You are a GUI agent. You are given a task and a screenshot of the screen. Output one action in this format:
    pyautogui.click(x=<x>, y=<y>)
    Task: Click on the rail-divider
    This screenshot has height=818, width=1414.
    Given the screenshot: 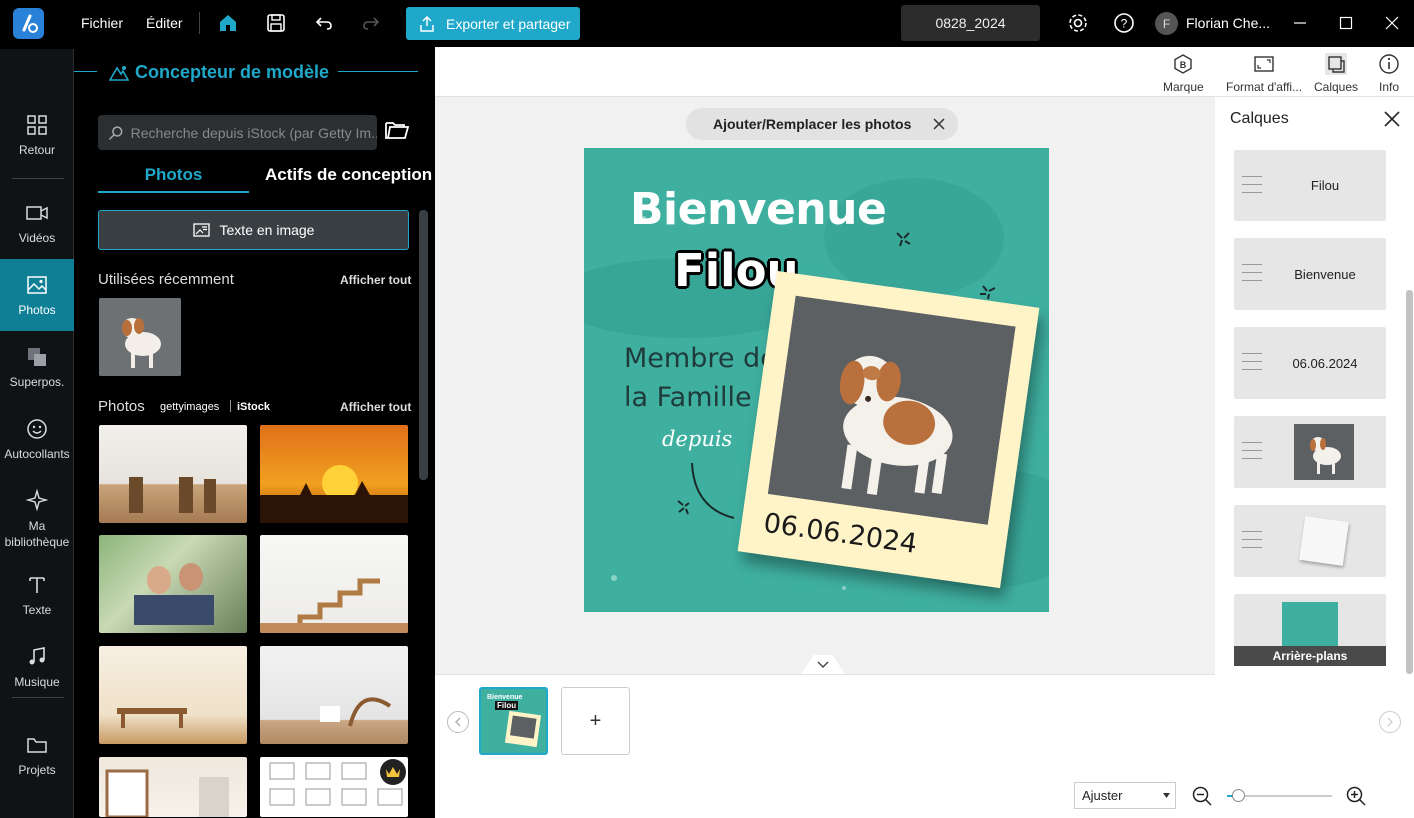 What is the action you would take?
    pyautogui.click(x=38, y=178)
    